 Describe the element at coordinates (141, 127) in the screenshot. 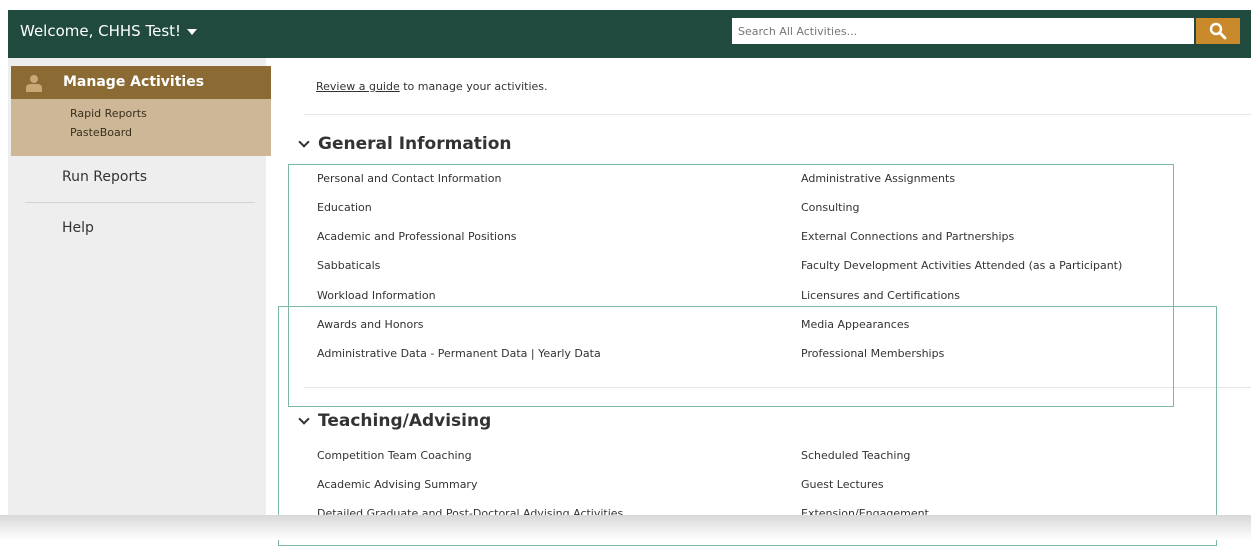

I see `sidebar-submenu: Rapid Reports PasteBoard` at that location.